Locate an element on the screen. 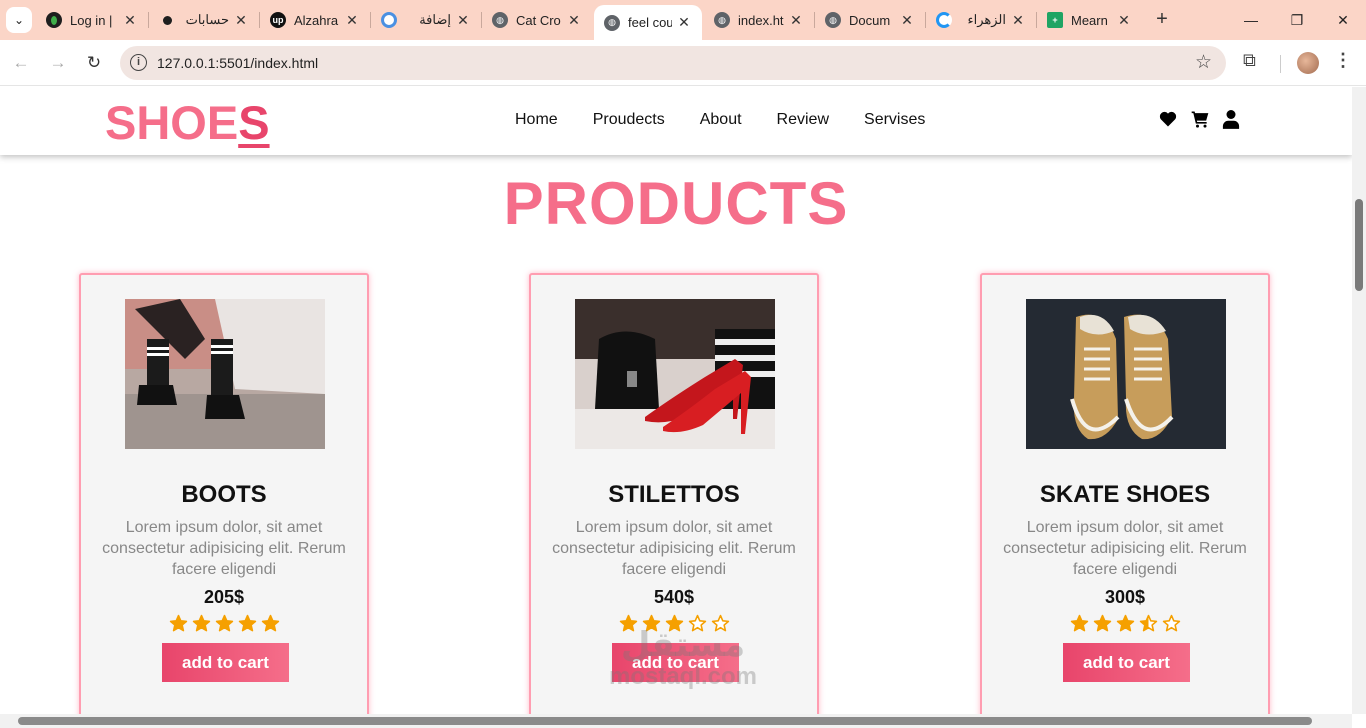 The height and width of the screenshot is (728, 1366). tab-title: feel cou is located at coordinates (650, 22).